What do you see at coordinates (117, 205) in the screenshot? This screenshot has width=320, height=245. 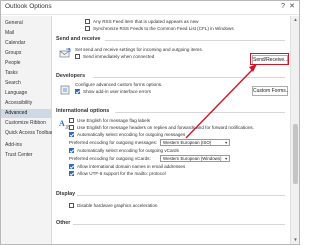 I see `disable-hw-acceleration-label: Disable hardware graphics acceleration` at bounding box center [117, 205].